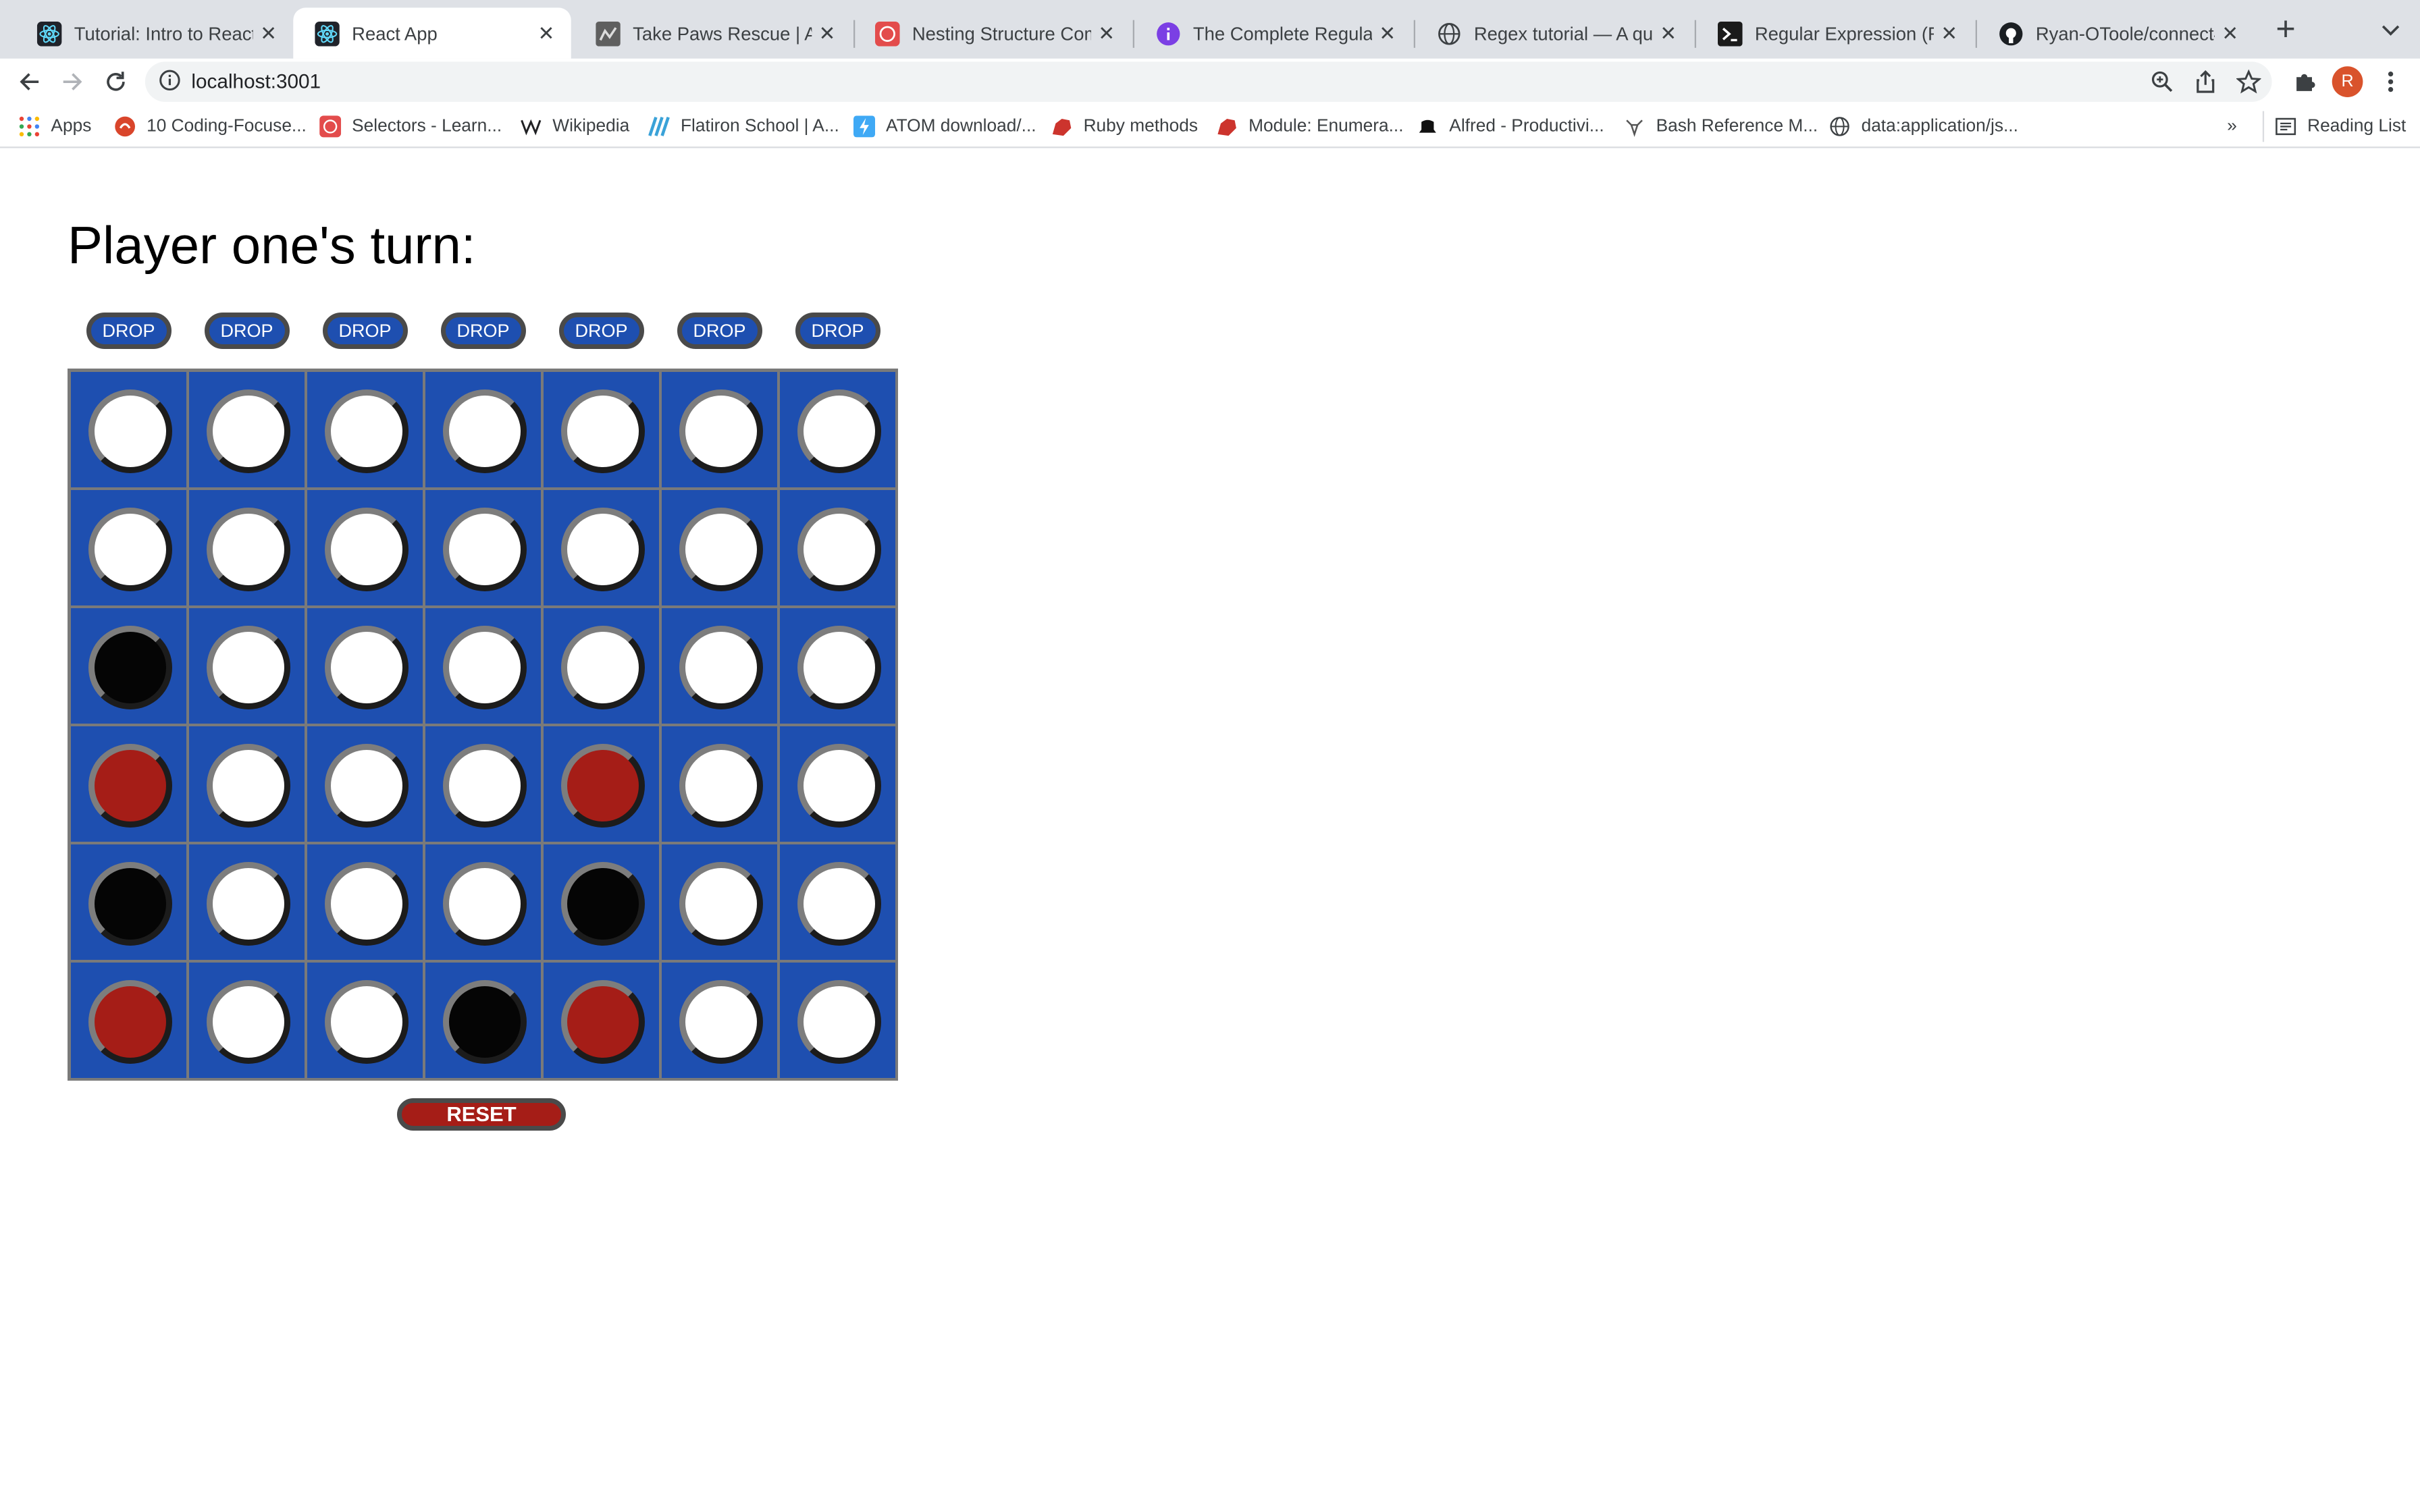 The image size is (2420, 1512). What do you see at coordinates (864, 126) in the screenshot?
I see `atom-icon` at bounding box center [864, 126].